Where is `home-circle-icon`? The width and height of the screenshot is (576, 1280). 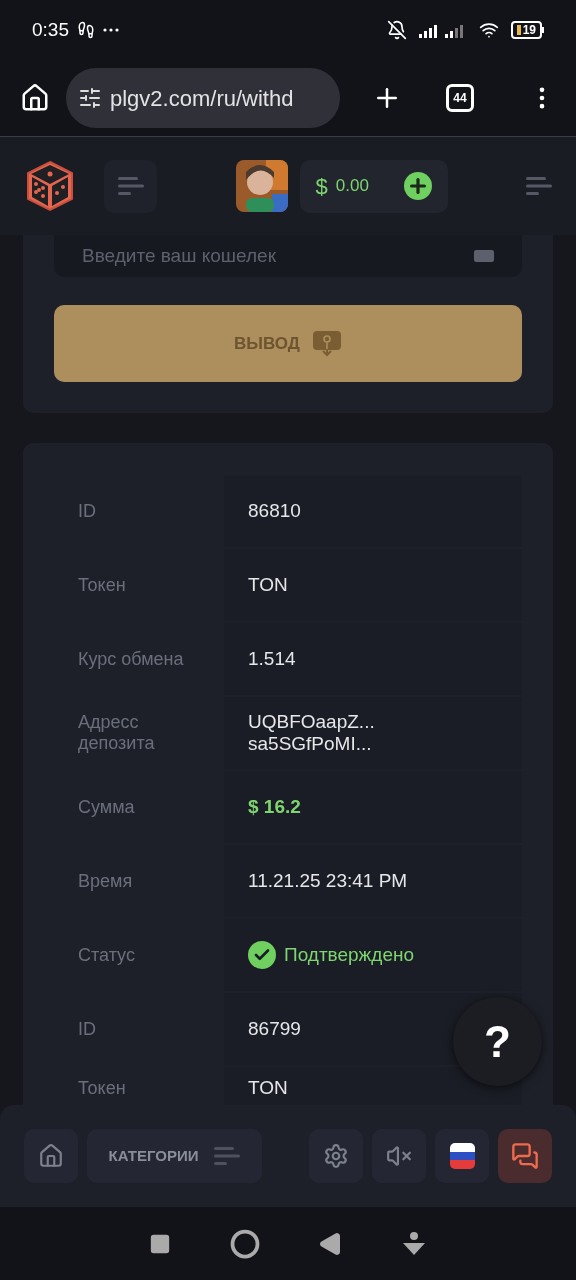 home-circle-icon is located at coordinates (244, 1243).